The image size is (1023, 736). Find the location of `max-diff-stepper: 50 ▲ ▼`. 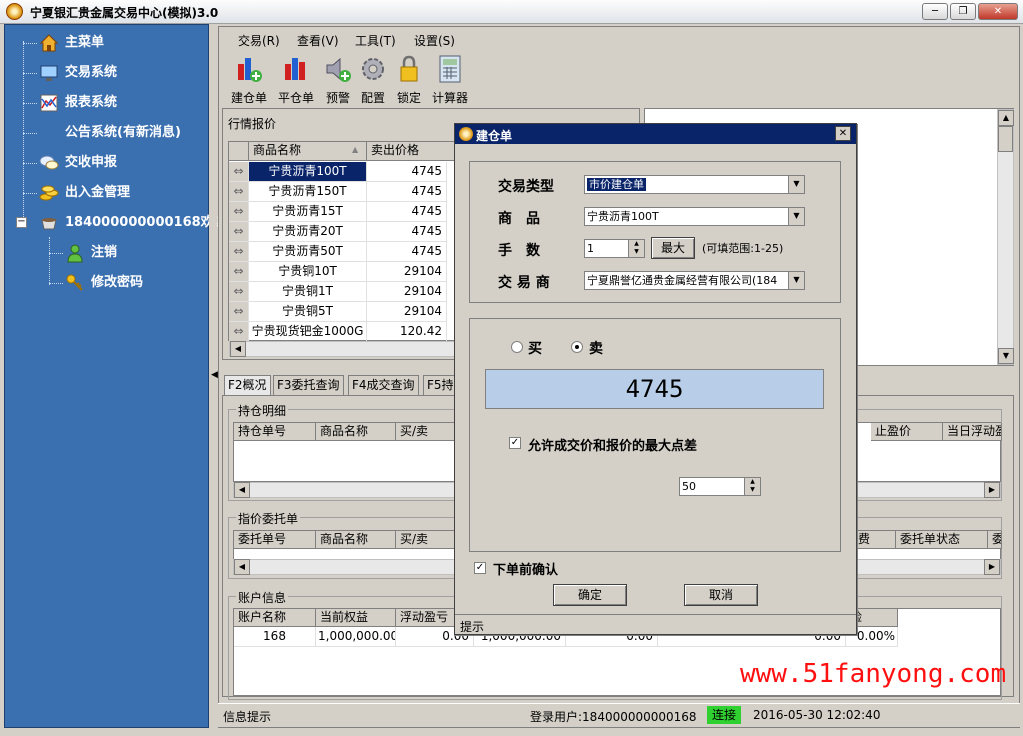

max-diff-stepper: 50 ▲ ▼ is located at coordinates (720, 486).